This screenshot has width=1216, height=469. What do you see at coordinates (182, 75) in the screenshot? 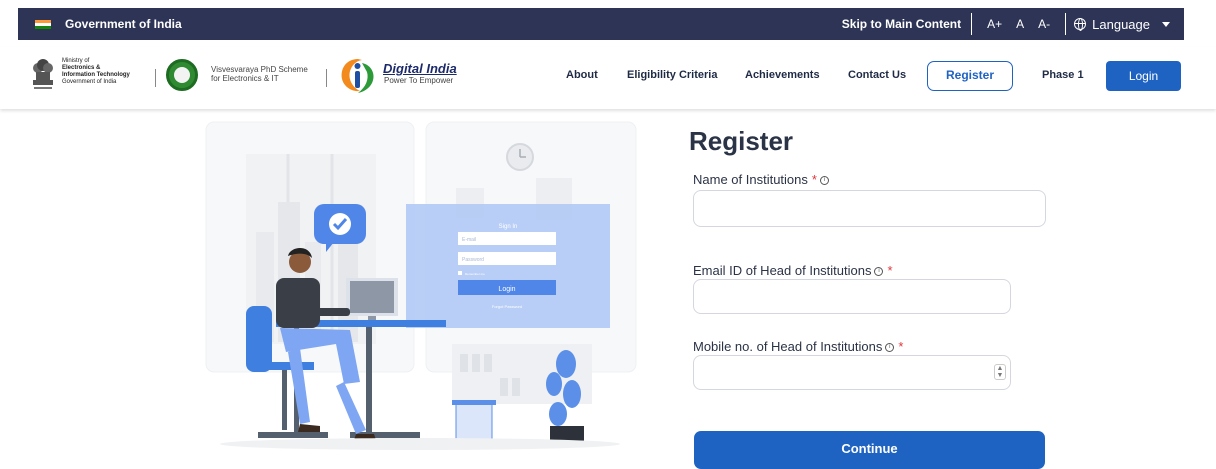
I see `visvesvaraya-scheme-logo` at bounding box center [182, 75].